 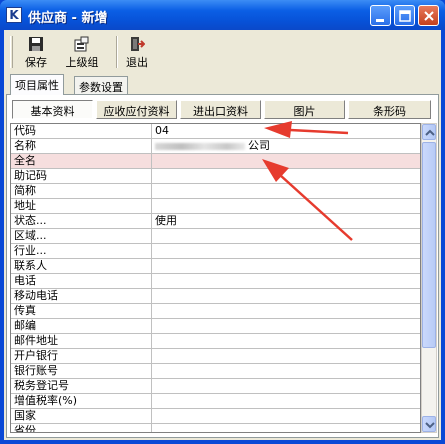 I want to click on field-label: 省份, so click(x=81, y=428).